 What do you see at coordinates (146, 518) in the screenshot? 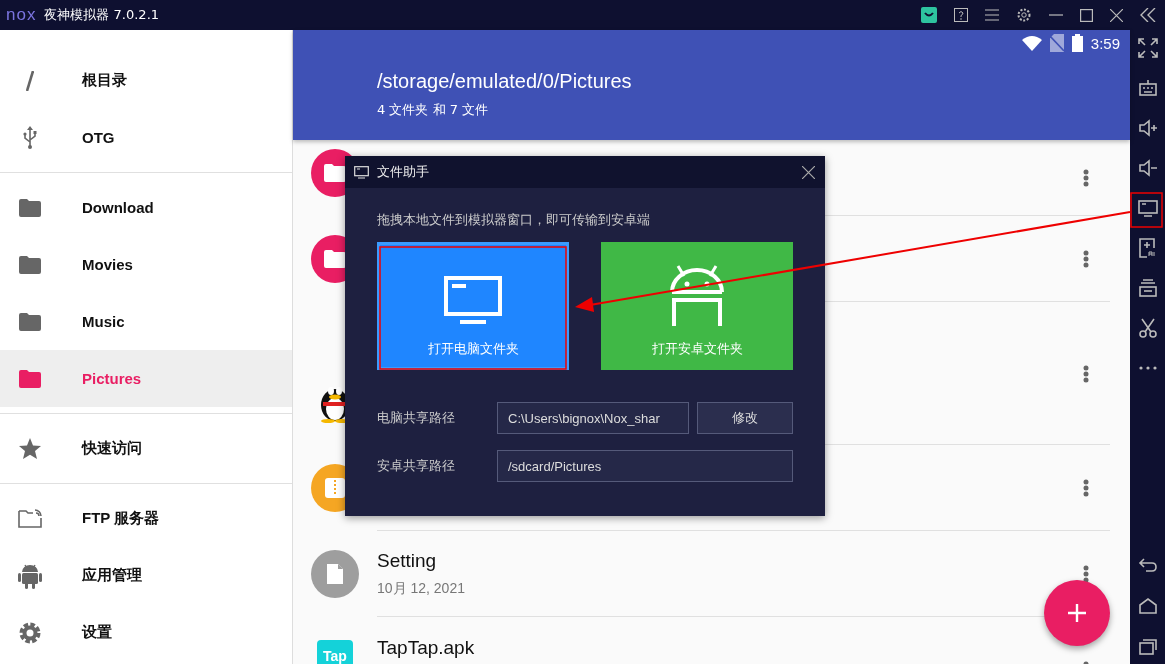
I see `sidebar-item: FTP 服务器` at bounding box center [146, 518].